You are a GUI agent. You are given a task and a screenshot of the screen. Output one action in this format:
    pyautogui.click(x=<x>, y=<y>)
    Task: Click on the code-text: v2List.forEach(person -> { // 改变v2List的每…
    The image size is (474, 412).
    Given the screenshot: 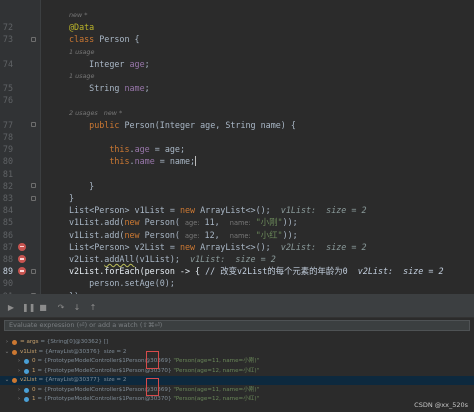 What is the action you would take?
    pyautogui.click(x=256, y=271)
    